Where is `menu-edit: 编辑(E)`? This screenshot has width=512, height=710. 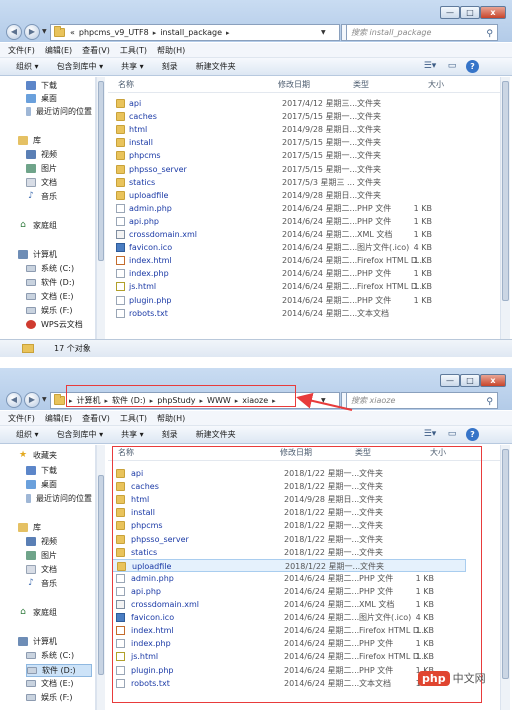
menu-edit: 编辑(E) is located at coordinates (58, 50).